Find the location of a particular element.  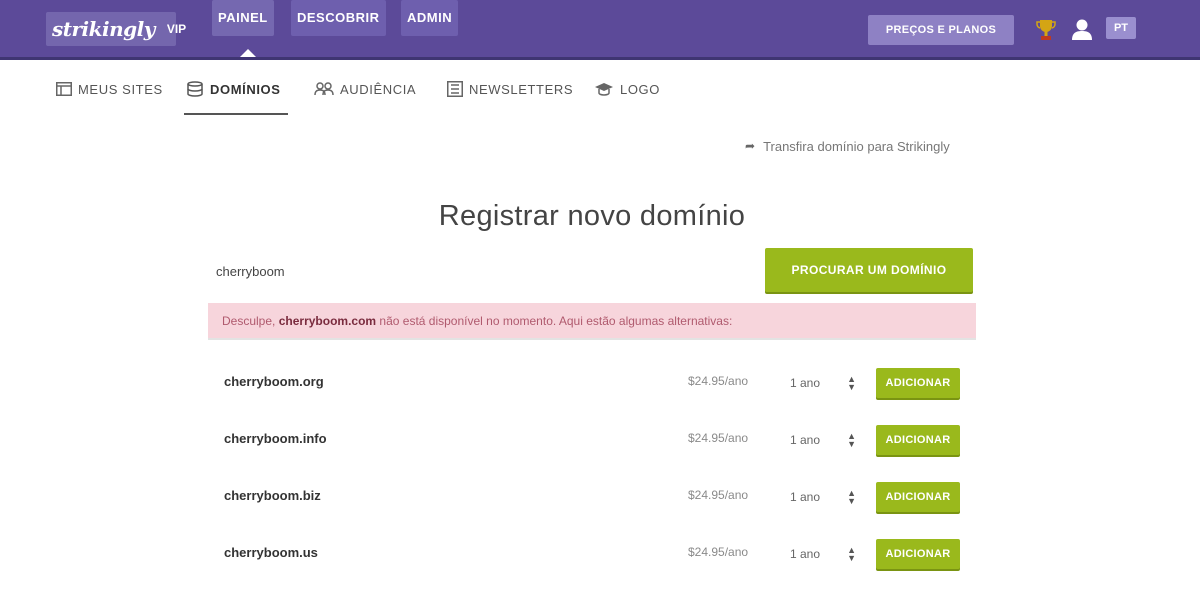

transfer-domain-link: ➦ Transfira domínio para Strikingly is located at coordinates (847, 146).